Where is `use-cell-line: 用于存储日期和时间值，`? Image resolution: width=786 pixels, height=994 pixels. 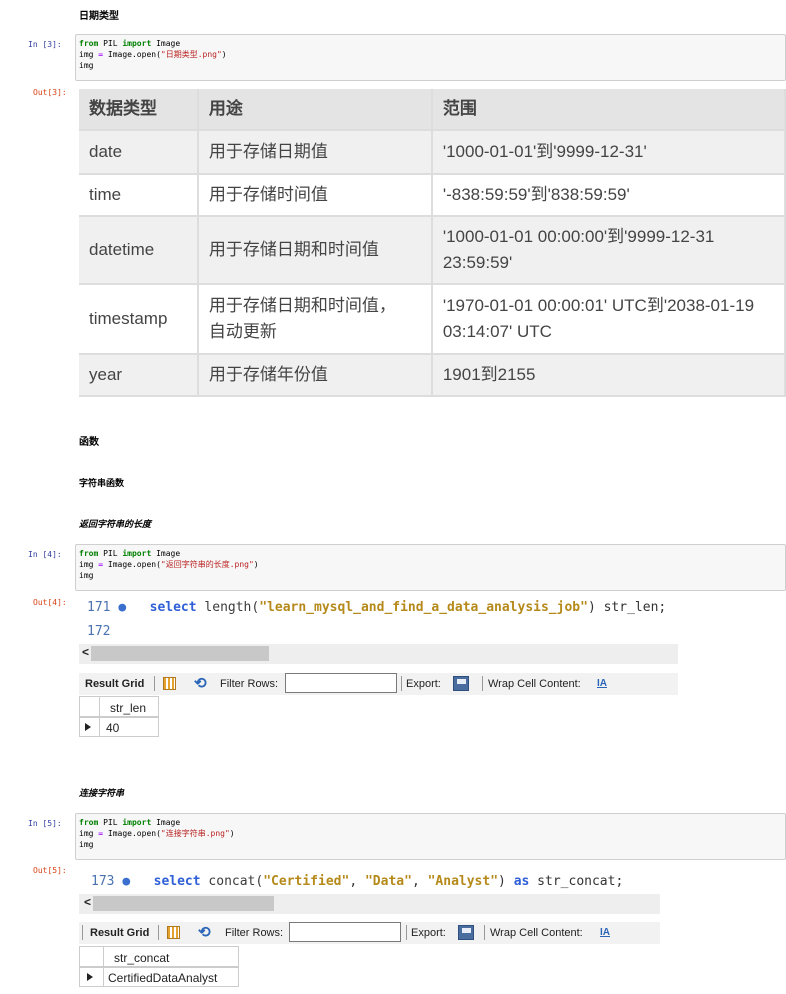 use-cell-line: 用于存储日期和时间值， is located at coordinates (302, 305).